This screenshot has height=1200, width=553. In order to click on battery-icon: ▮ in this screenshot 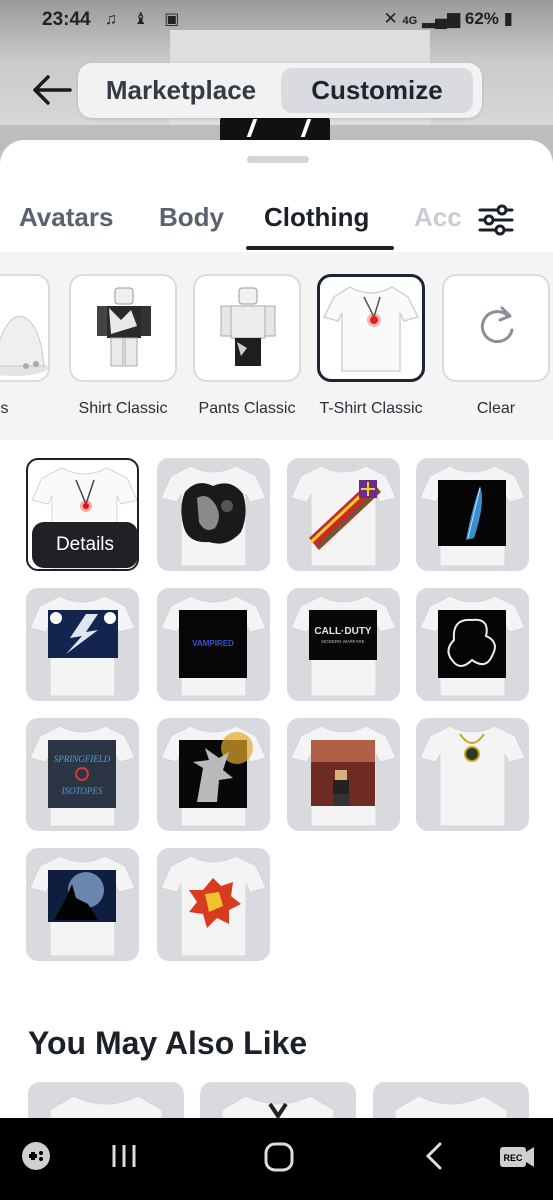, I will do `click(508, 18)`.